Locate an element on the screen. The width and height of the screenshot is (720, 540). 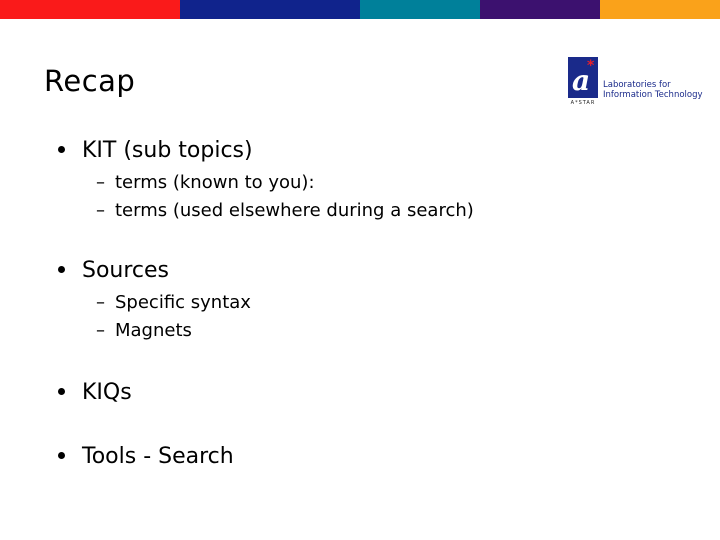
stripe-teal is located at coordinates (420, 9).